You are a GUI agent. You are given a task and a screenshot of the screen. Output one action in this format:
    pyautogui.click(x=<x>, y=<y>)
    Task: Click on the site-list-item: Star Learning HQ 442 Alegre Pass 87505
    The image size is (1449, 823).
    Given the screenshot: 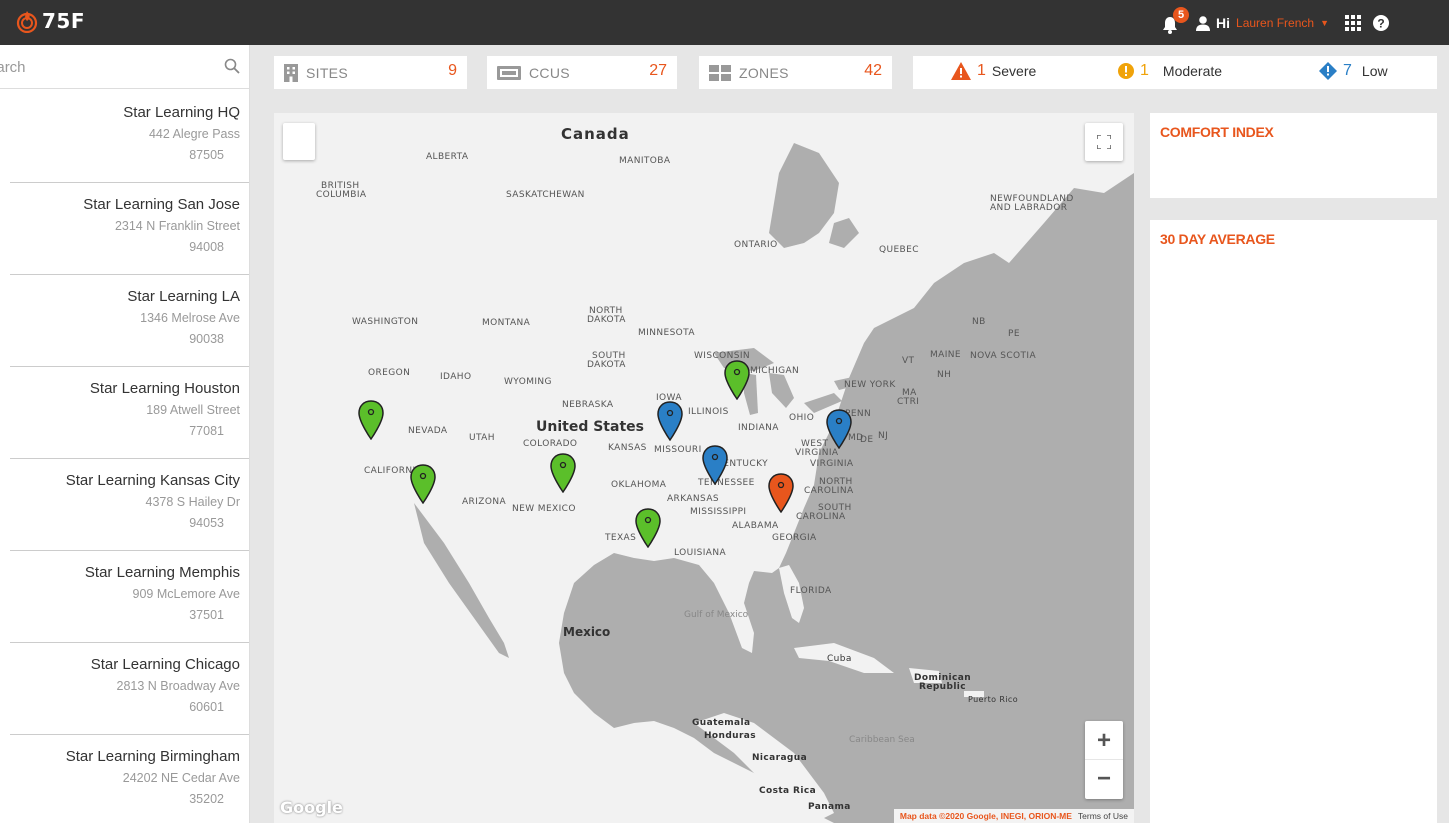 What is the action you would take?
    pyautogui.click(x=129, y=137)
    